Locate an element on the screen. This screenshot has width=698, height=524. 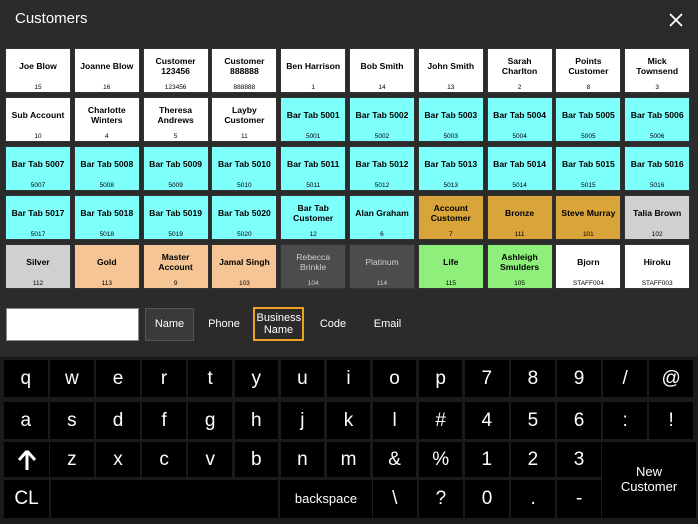
customer-tile: Charlotte Winters 4 is located at coordinates (106, 119).